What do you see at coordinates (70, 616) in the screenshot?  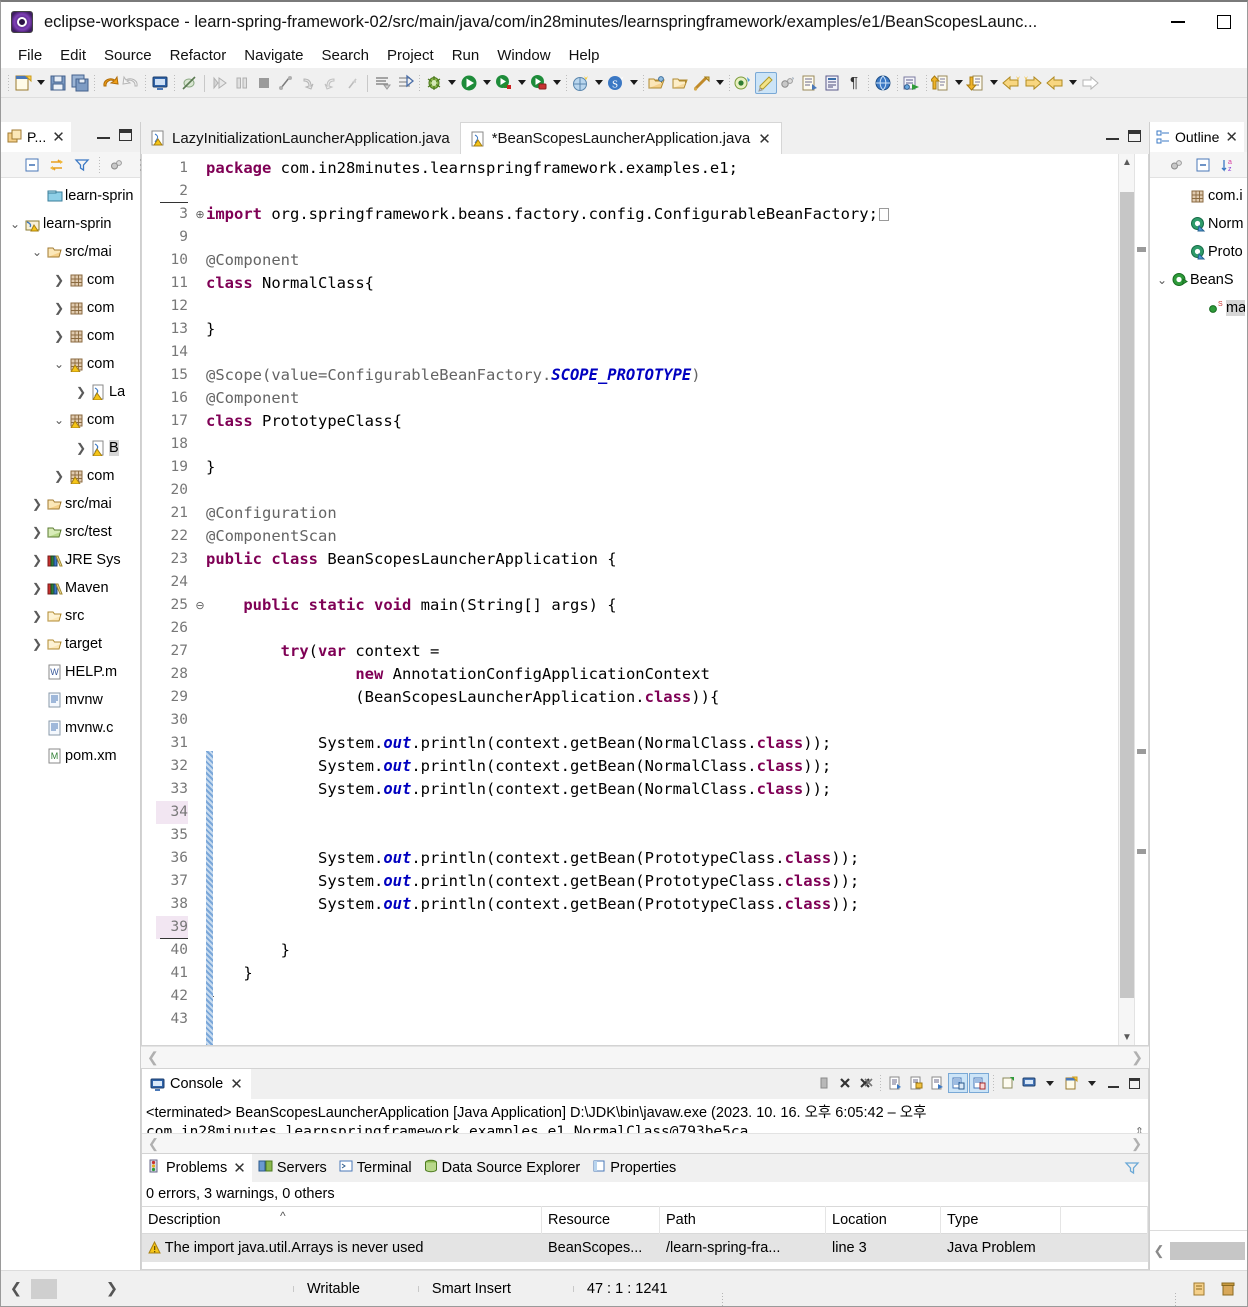 I see `tree-item-src: ❯ src` at bounding box center [70, 616].